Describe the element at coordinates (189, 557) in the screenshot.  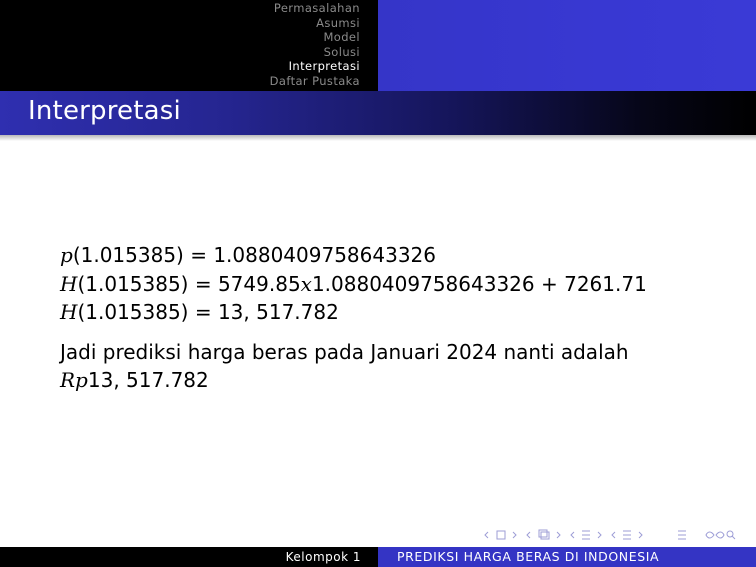
I see `footer-author: Kelompok 1` at that location.